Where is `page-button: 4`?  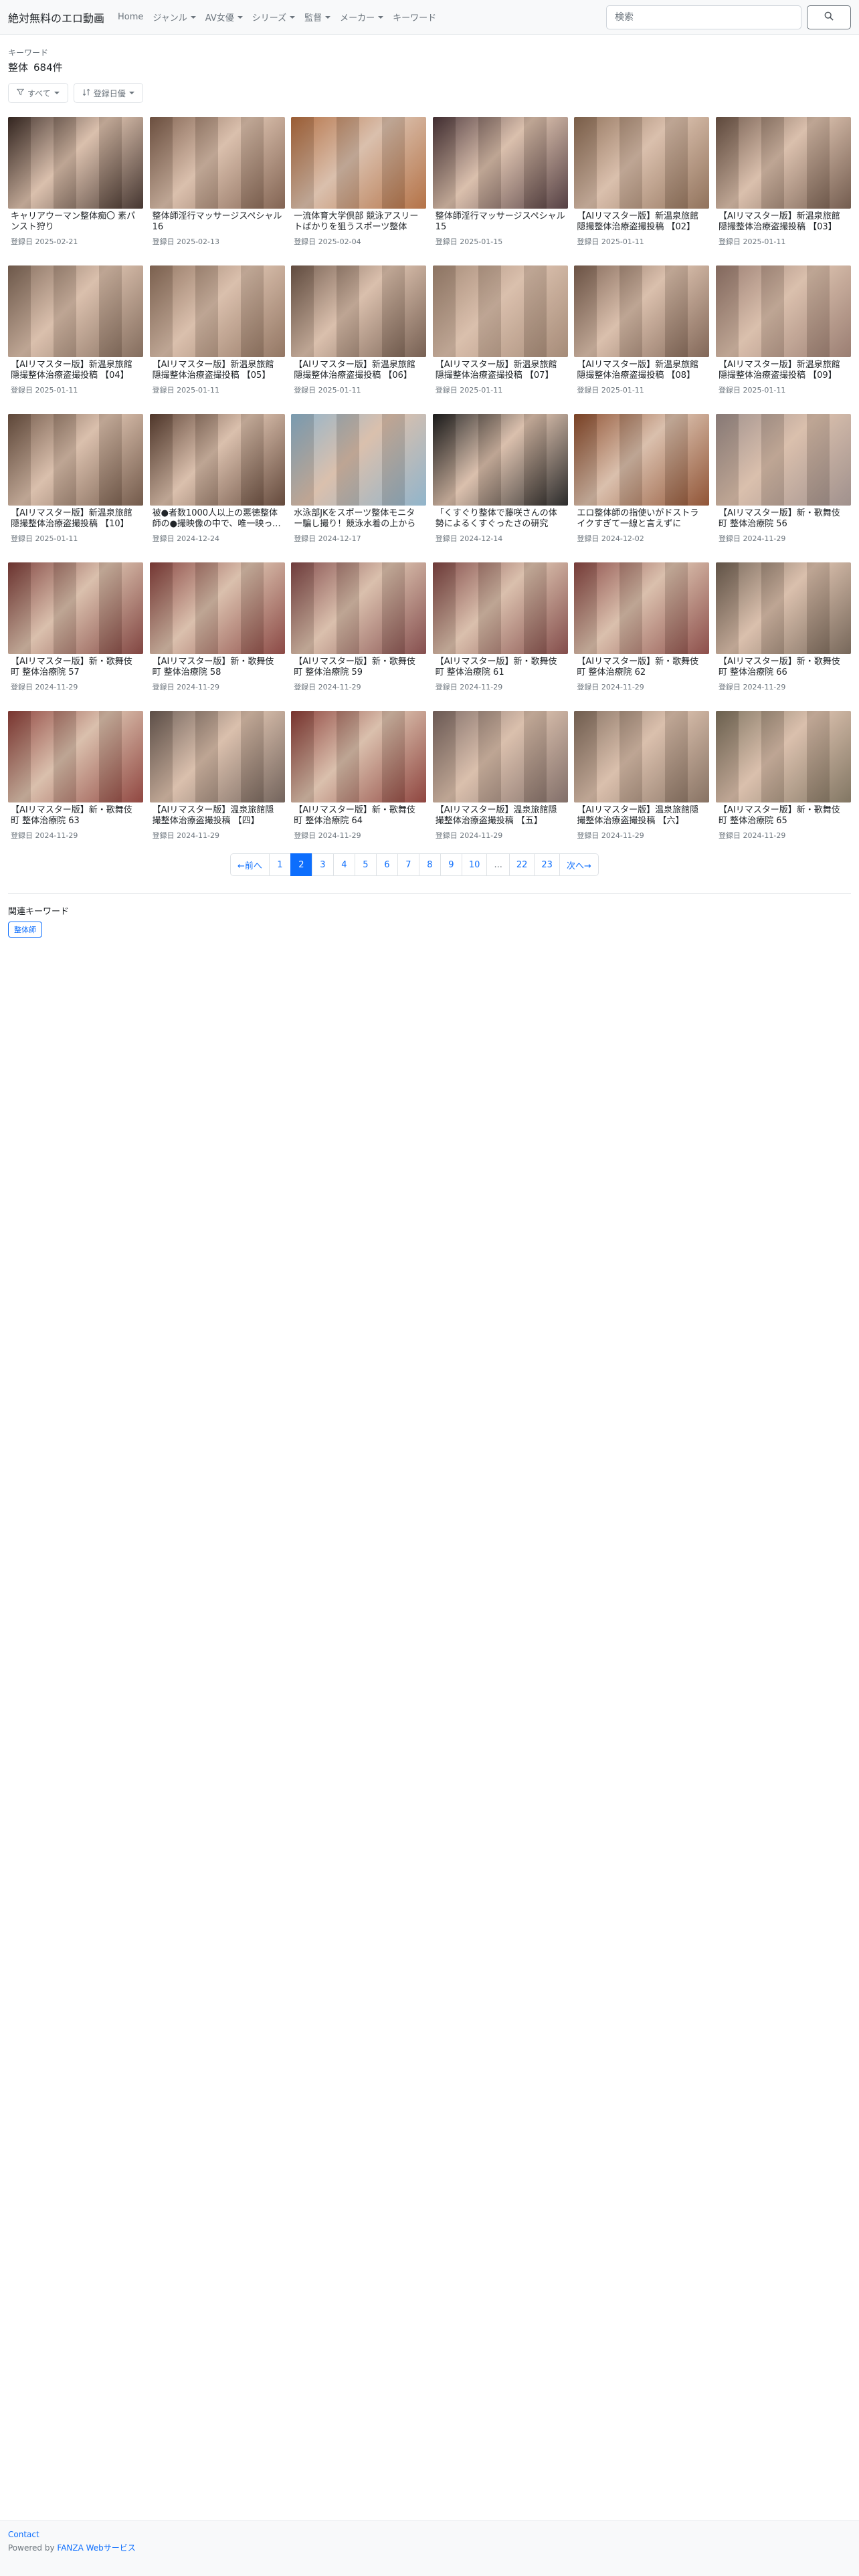 page-button: 4 is located at coordinates (344, 864).